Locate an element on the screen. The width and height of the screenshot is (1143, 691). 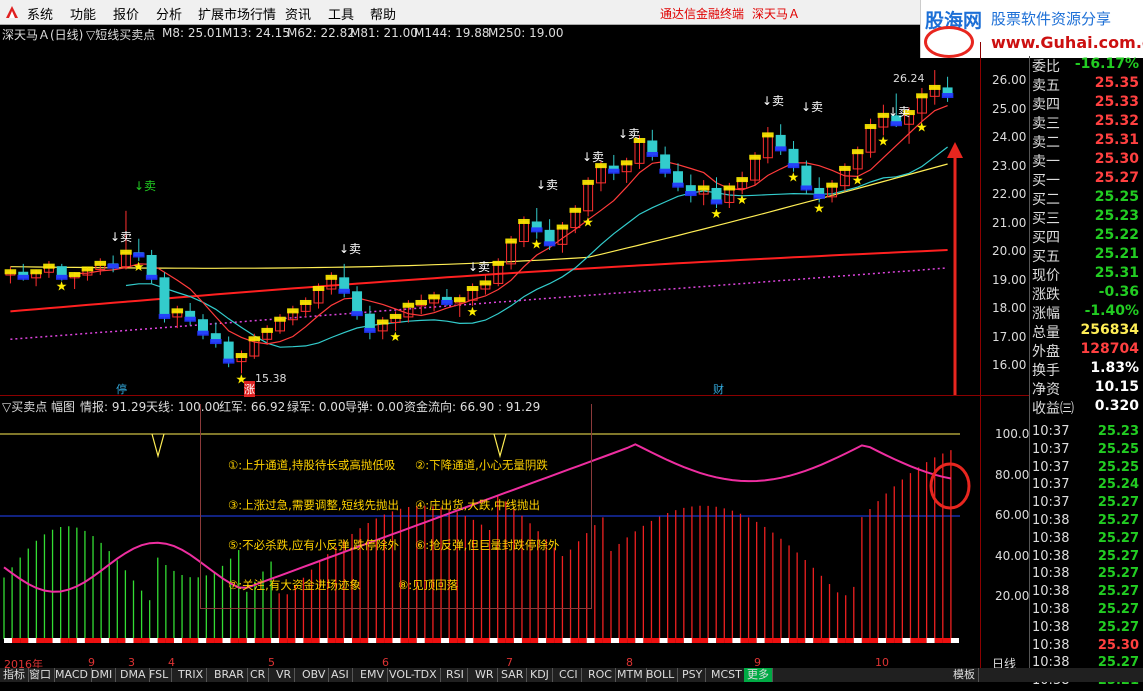
indicator-tab: CR is located at coordinates (258, 675).